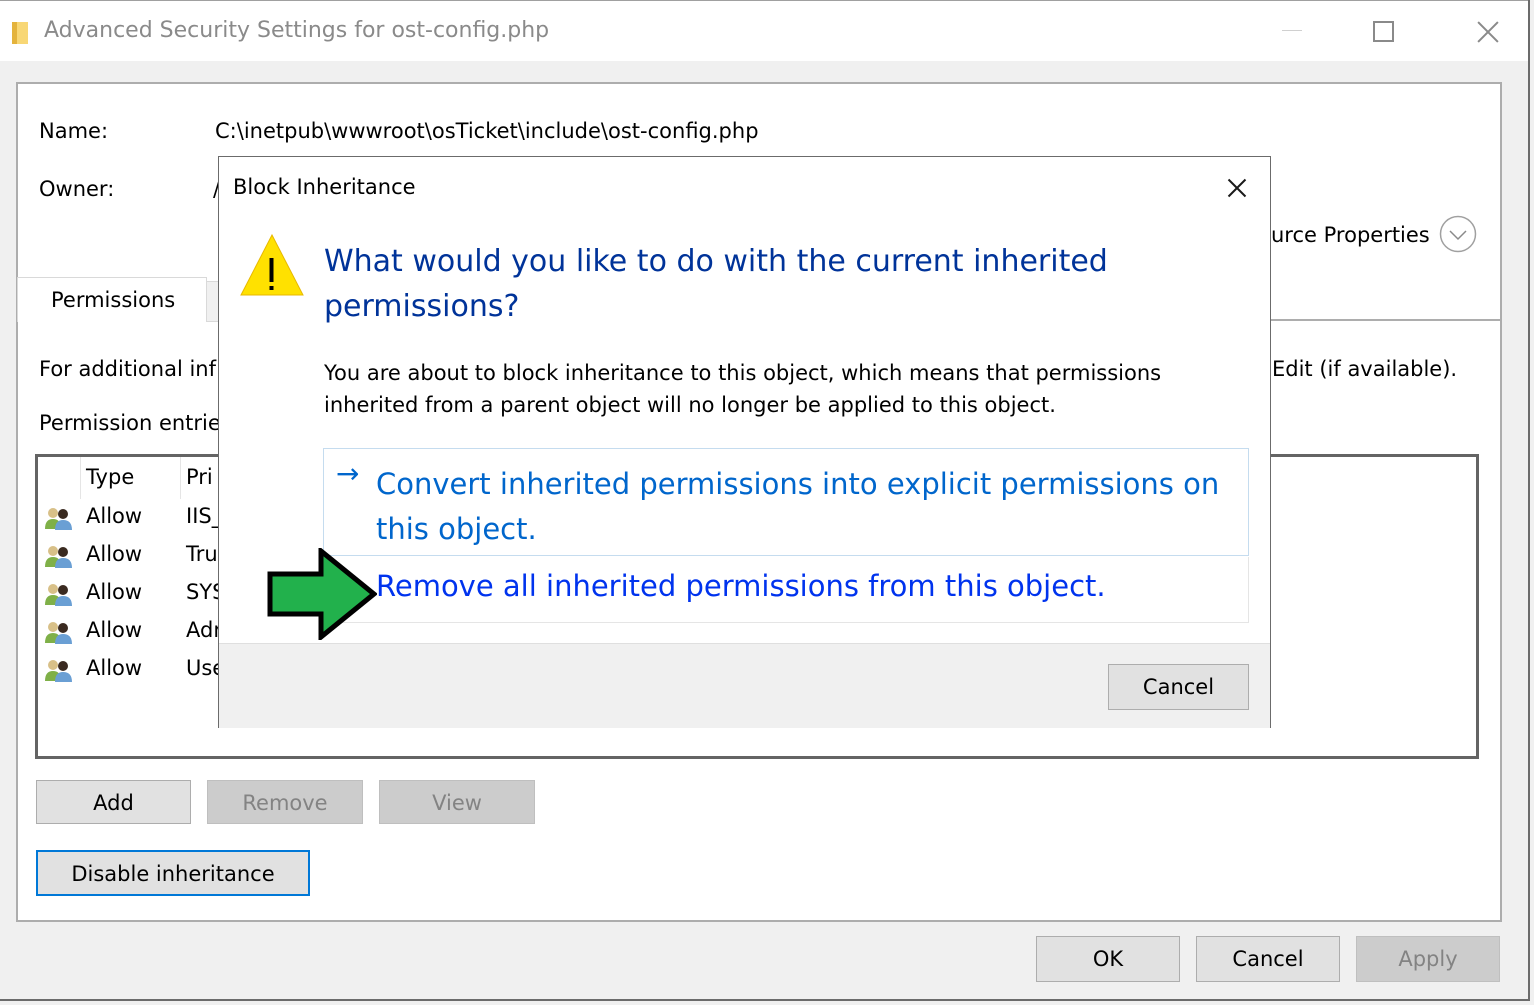 The width and height of the screenshot is (1534, 1005). I want to click on dialog-footer: Cancel, so click(744, 685).